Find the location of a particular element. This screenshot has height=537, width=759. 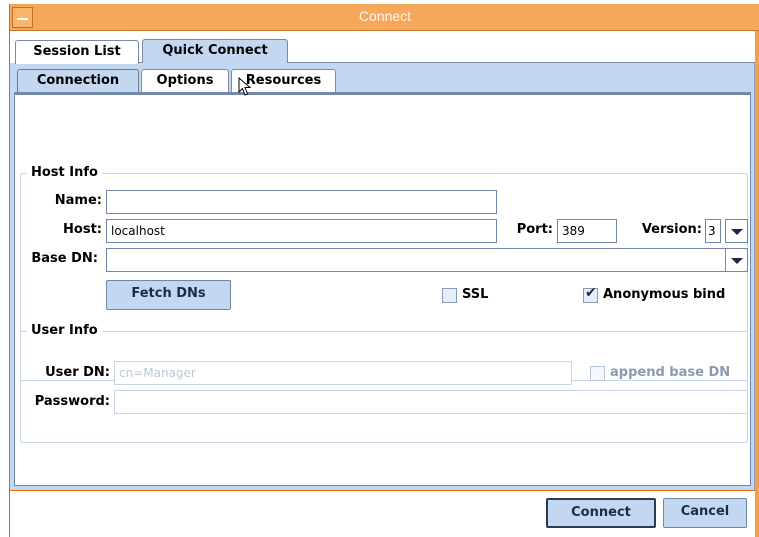

tab-connection: Connection is located at coordinates (78, 81).